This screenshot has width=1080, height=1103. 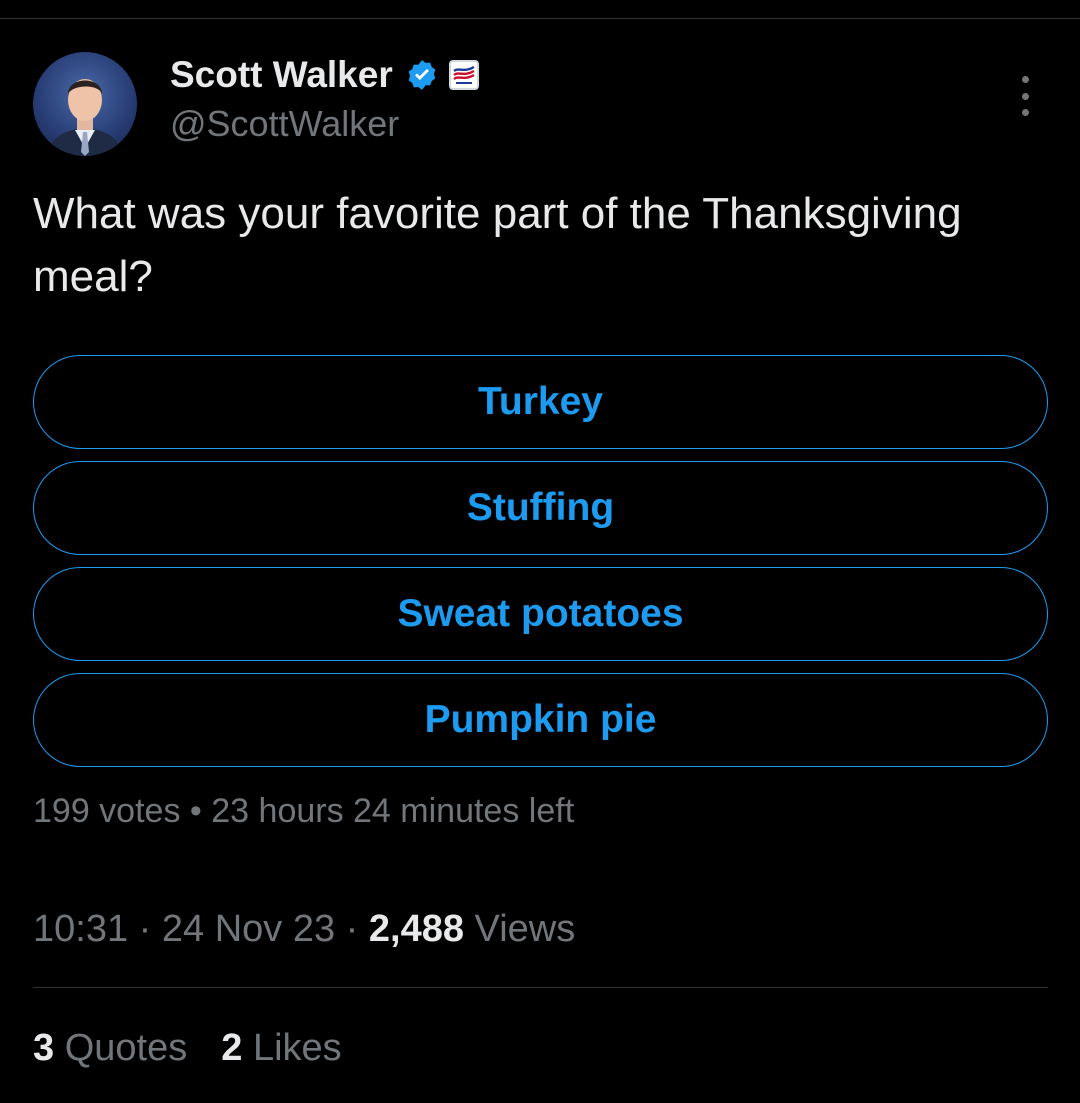 What do you see at coordinates (44, 1048) in the screenshot?
I see `quotes-count: 3` at bounding box center [44, 1048].